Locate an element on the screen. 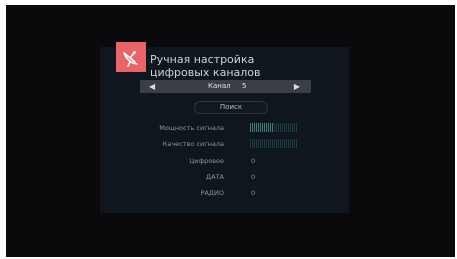 Image resolution: width=457 pixels, height=259 pixels. signal-strength-meter is located at coordinates (273, 127).